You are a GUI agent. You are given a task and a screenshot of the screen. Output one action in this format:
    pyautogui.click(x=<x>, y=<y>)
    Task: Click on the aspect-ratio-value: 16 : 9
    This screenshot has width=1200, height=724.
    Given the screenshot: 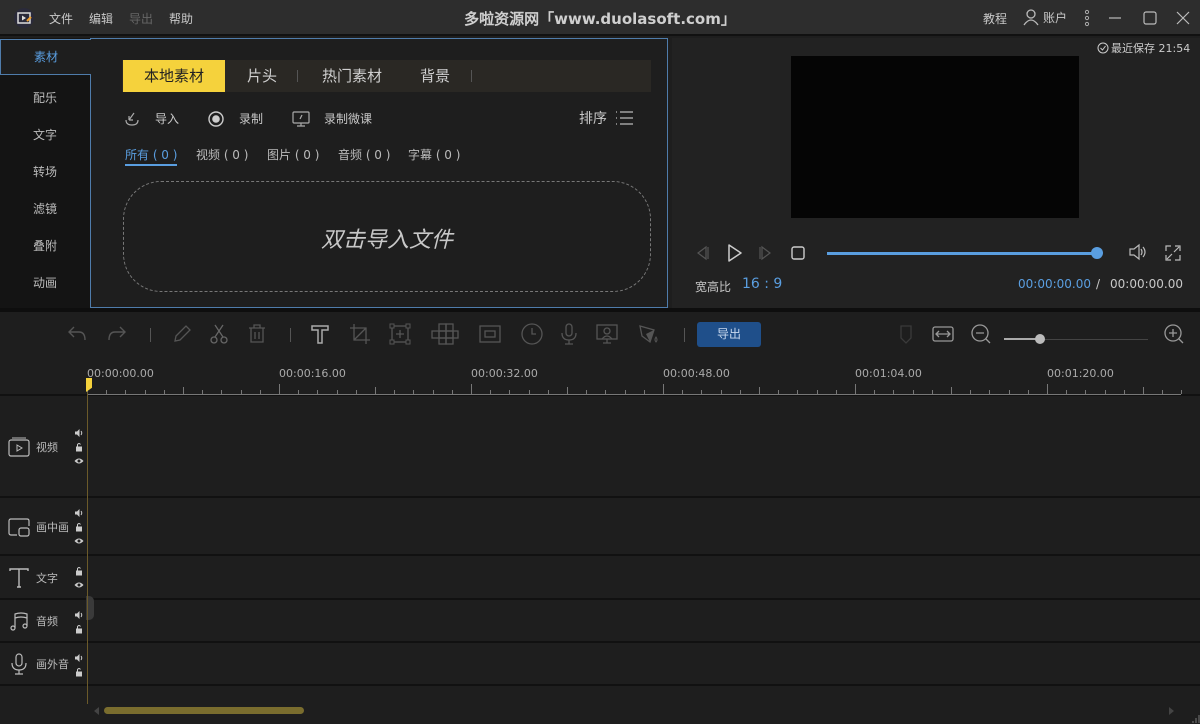 What is the action you would take?
    pyautogui.click(x=762, y=284)
    